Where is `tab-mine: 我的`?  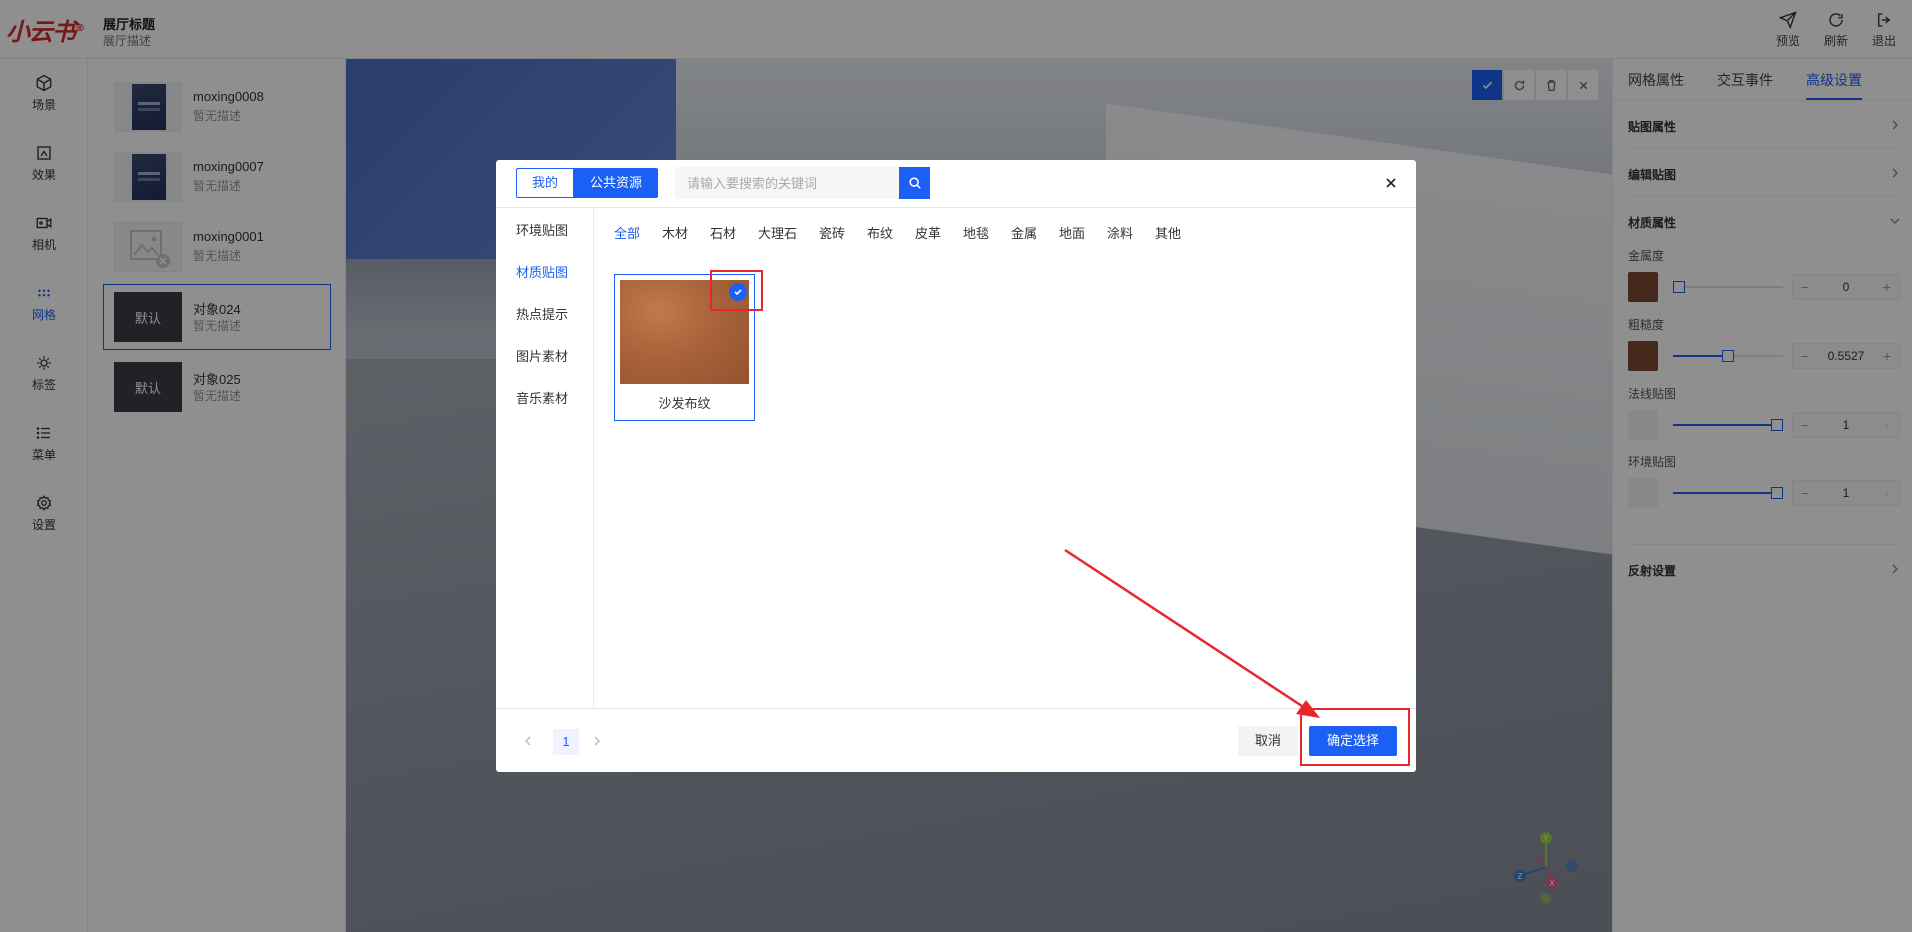 tab-mine: 我的 is located at coordinates (545, 183).